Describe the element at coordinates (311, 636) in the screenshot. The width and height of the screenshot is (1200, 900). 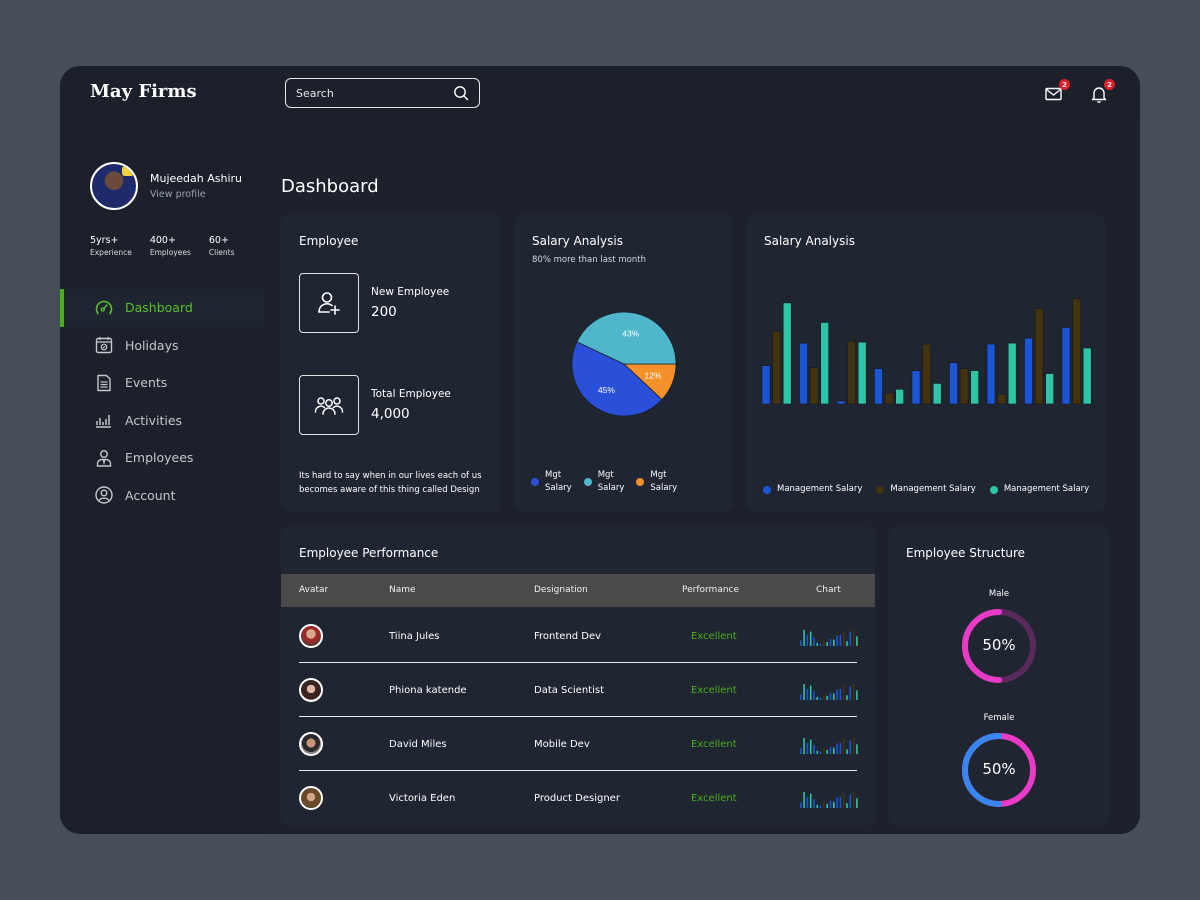
I see `avatar` at that location.